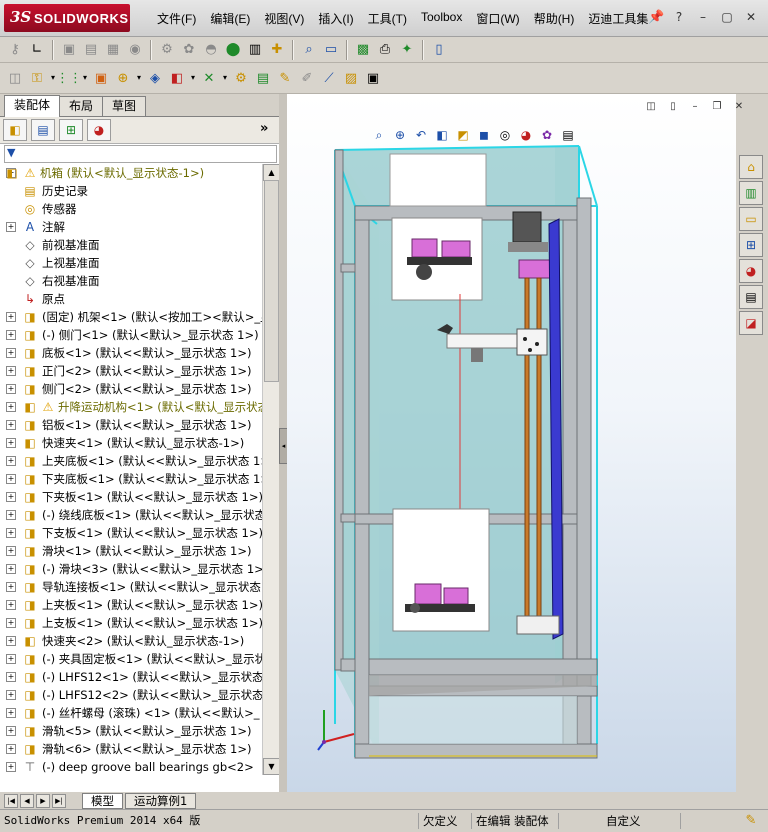 Image resolution: width=768 pixels, height=832 pixels. What do you see at coordinates (230, 19) in the screenshot?
I see `menu-edit: 编辑(E)` at bounding box center [230, 19].